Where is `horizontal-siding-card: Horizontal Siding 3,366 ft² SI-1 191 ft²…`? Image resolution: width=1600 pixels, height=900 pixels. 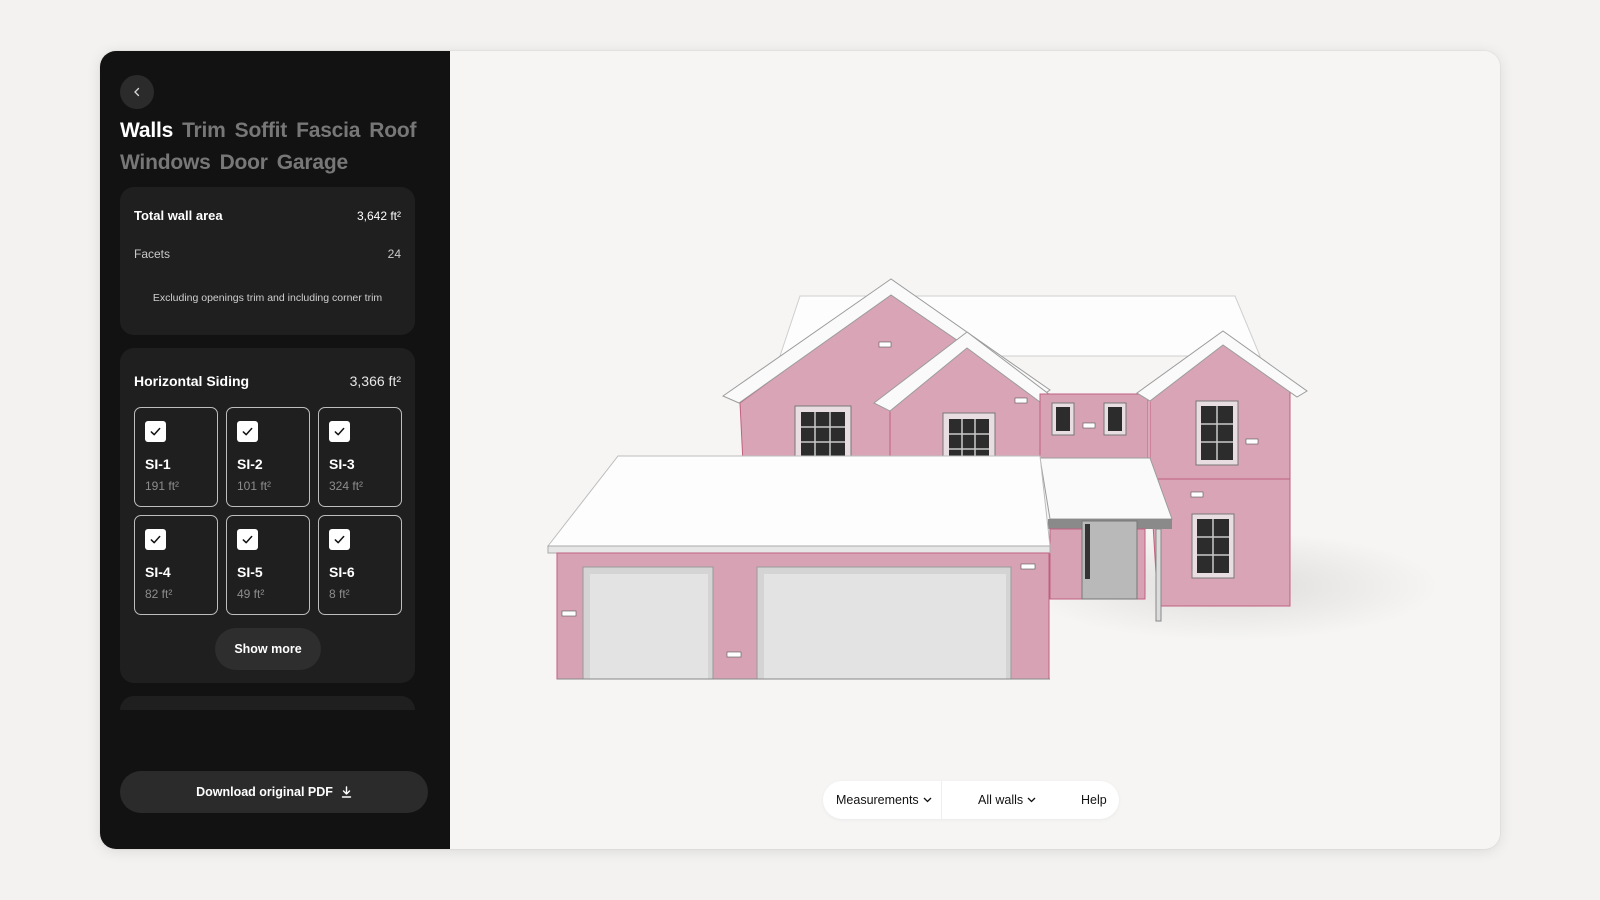 horizontal-siding-card: Horizontal Siding 3,366 ft² SI-1 191 ft²… is located at coordinates (267, 515).